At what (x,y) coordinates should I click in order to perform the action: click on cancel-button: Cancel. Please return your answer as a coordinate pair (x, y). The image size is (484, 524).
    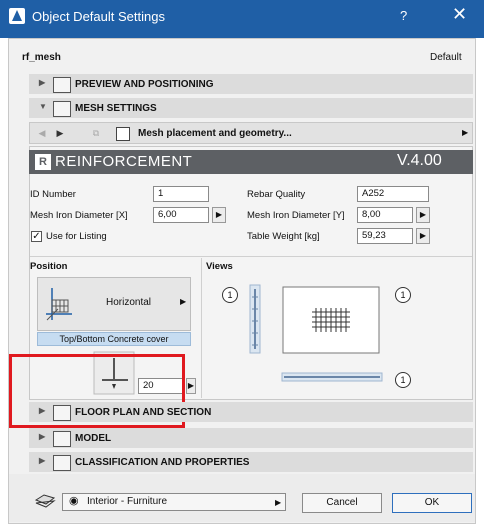
    Looking at the image, I should click on (342, 503).